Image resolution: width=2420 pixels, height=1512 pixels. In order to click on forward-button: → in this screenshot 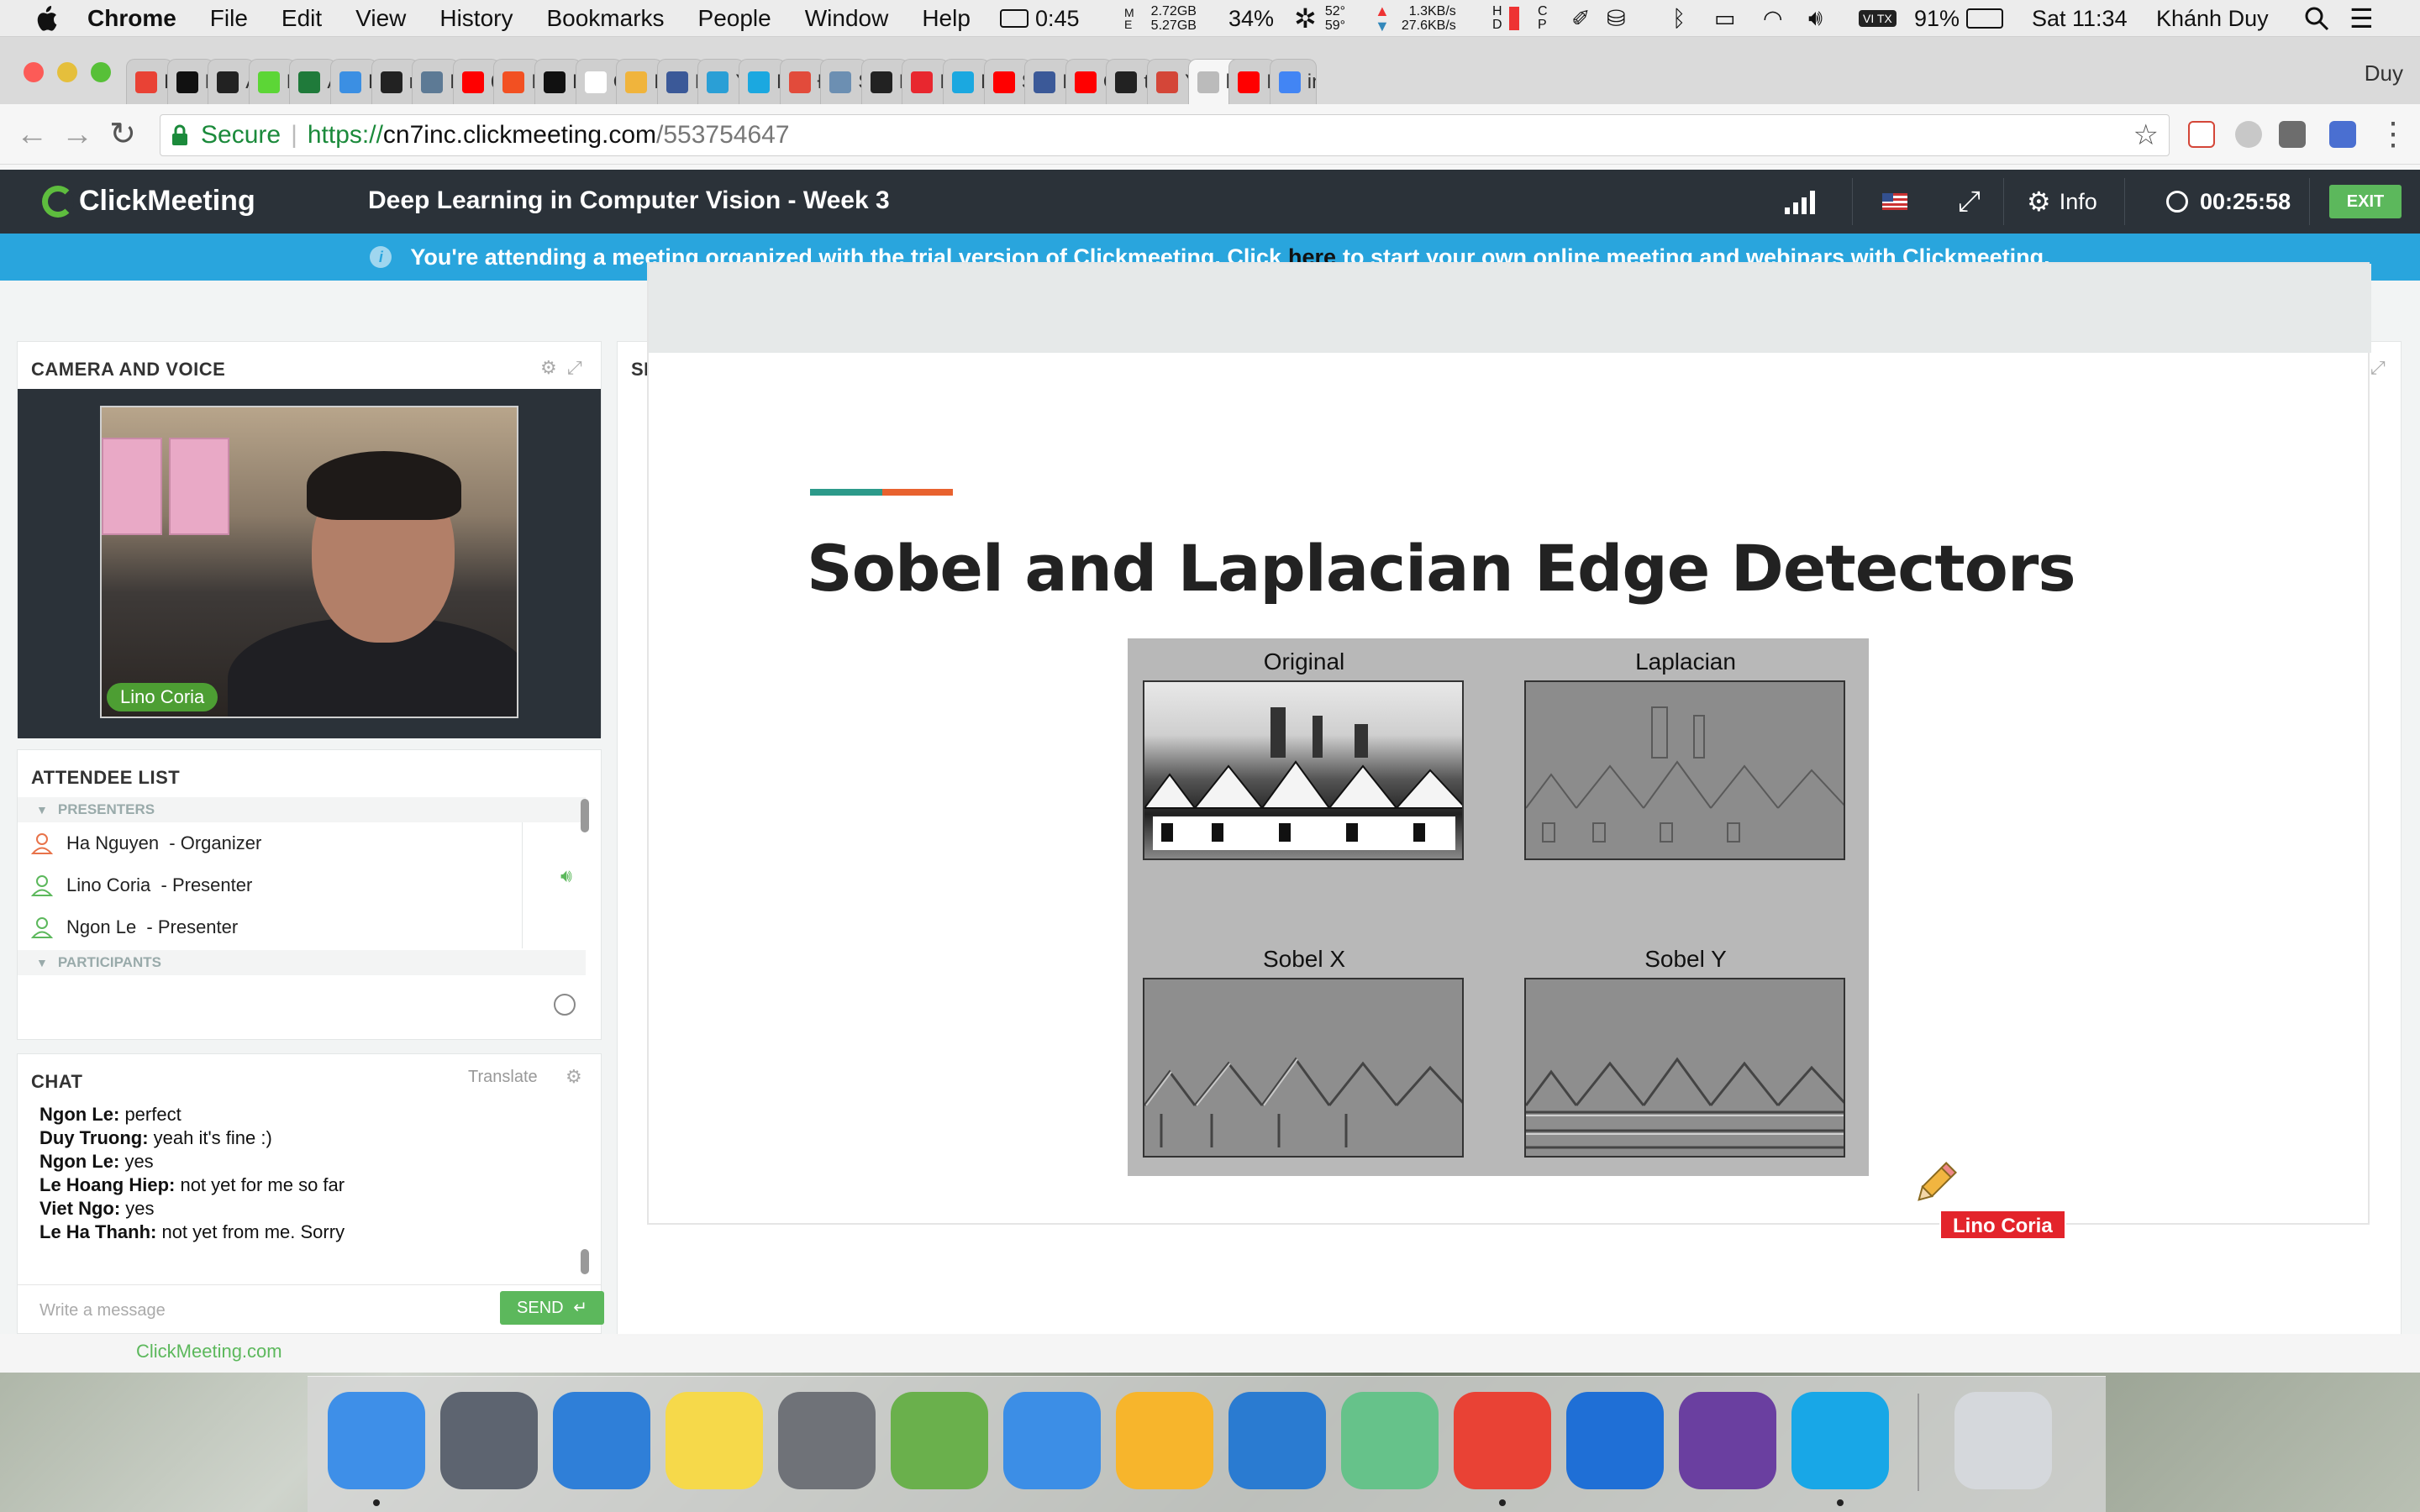, I will do `click(77, 134)`.